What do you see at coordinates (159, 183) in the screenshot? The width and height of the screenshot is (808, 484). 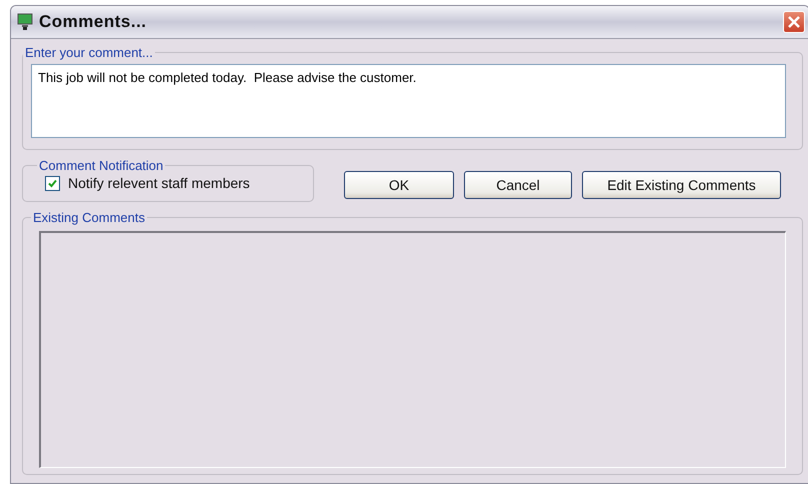 I see `checkbox-label: Notify relevent staff members` at bounding box center [159, 183].